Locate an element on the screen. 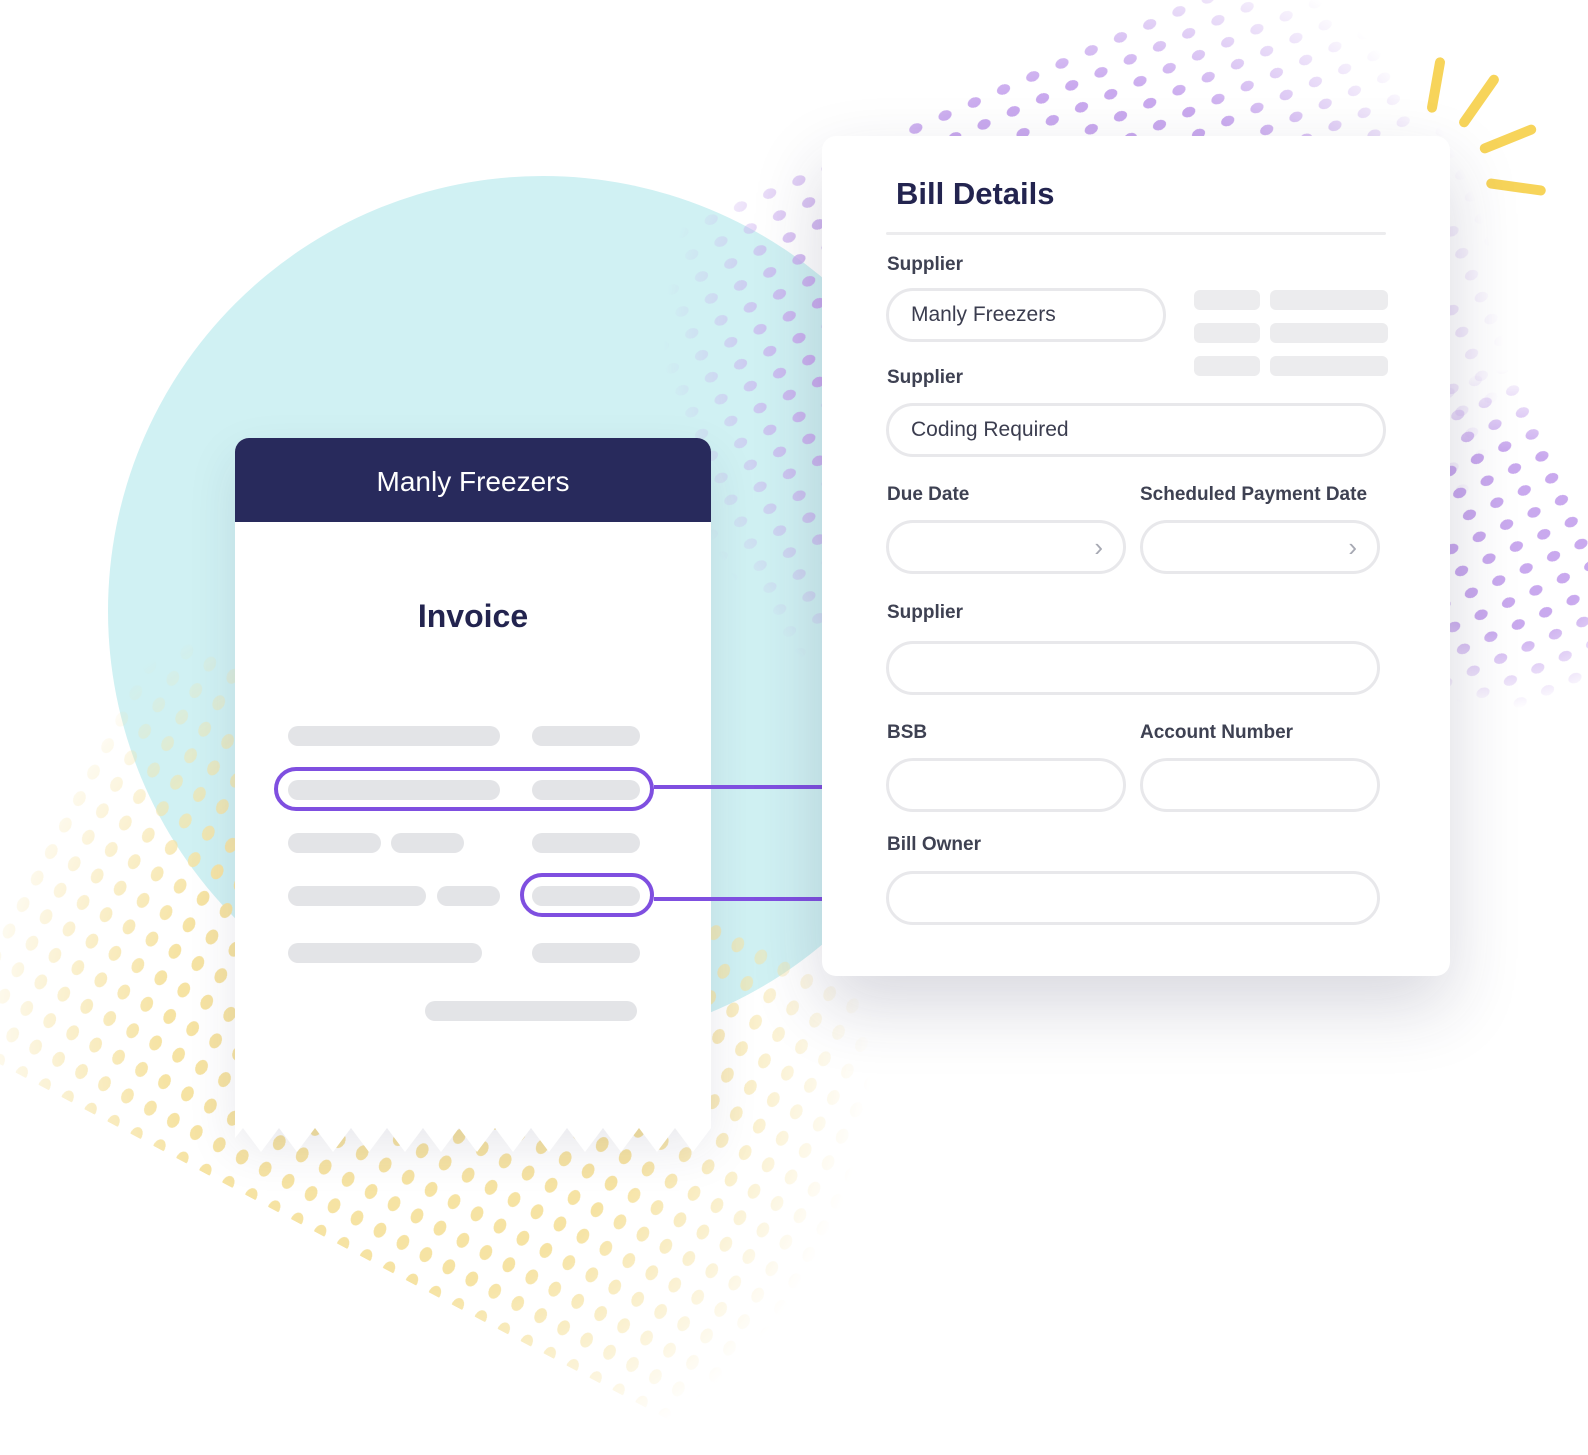 The height and width of the screenshot is (1455, 1588). invoice-header: Manly Freezers is located at coordinates (473, 480).